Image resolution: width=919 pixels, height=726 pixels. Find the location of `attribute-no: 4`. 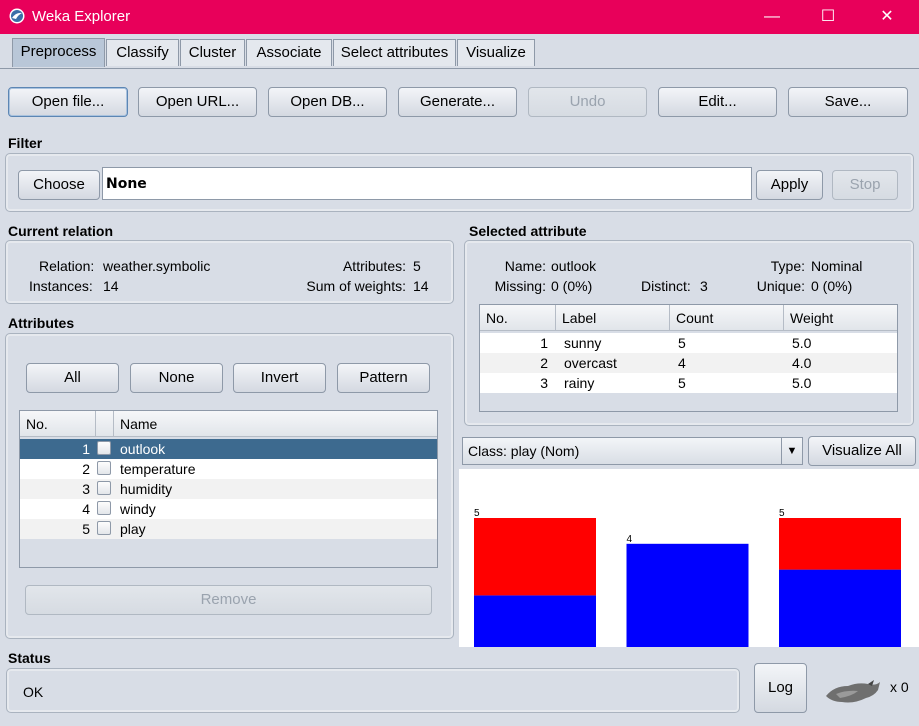

attribute-no: 4 is located at coordinates (86, 509).